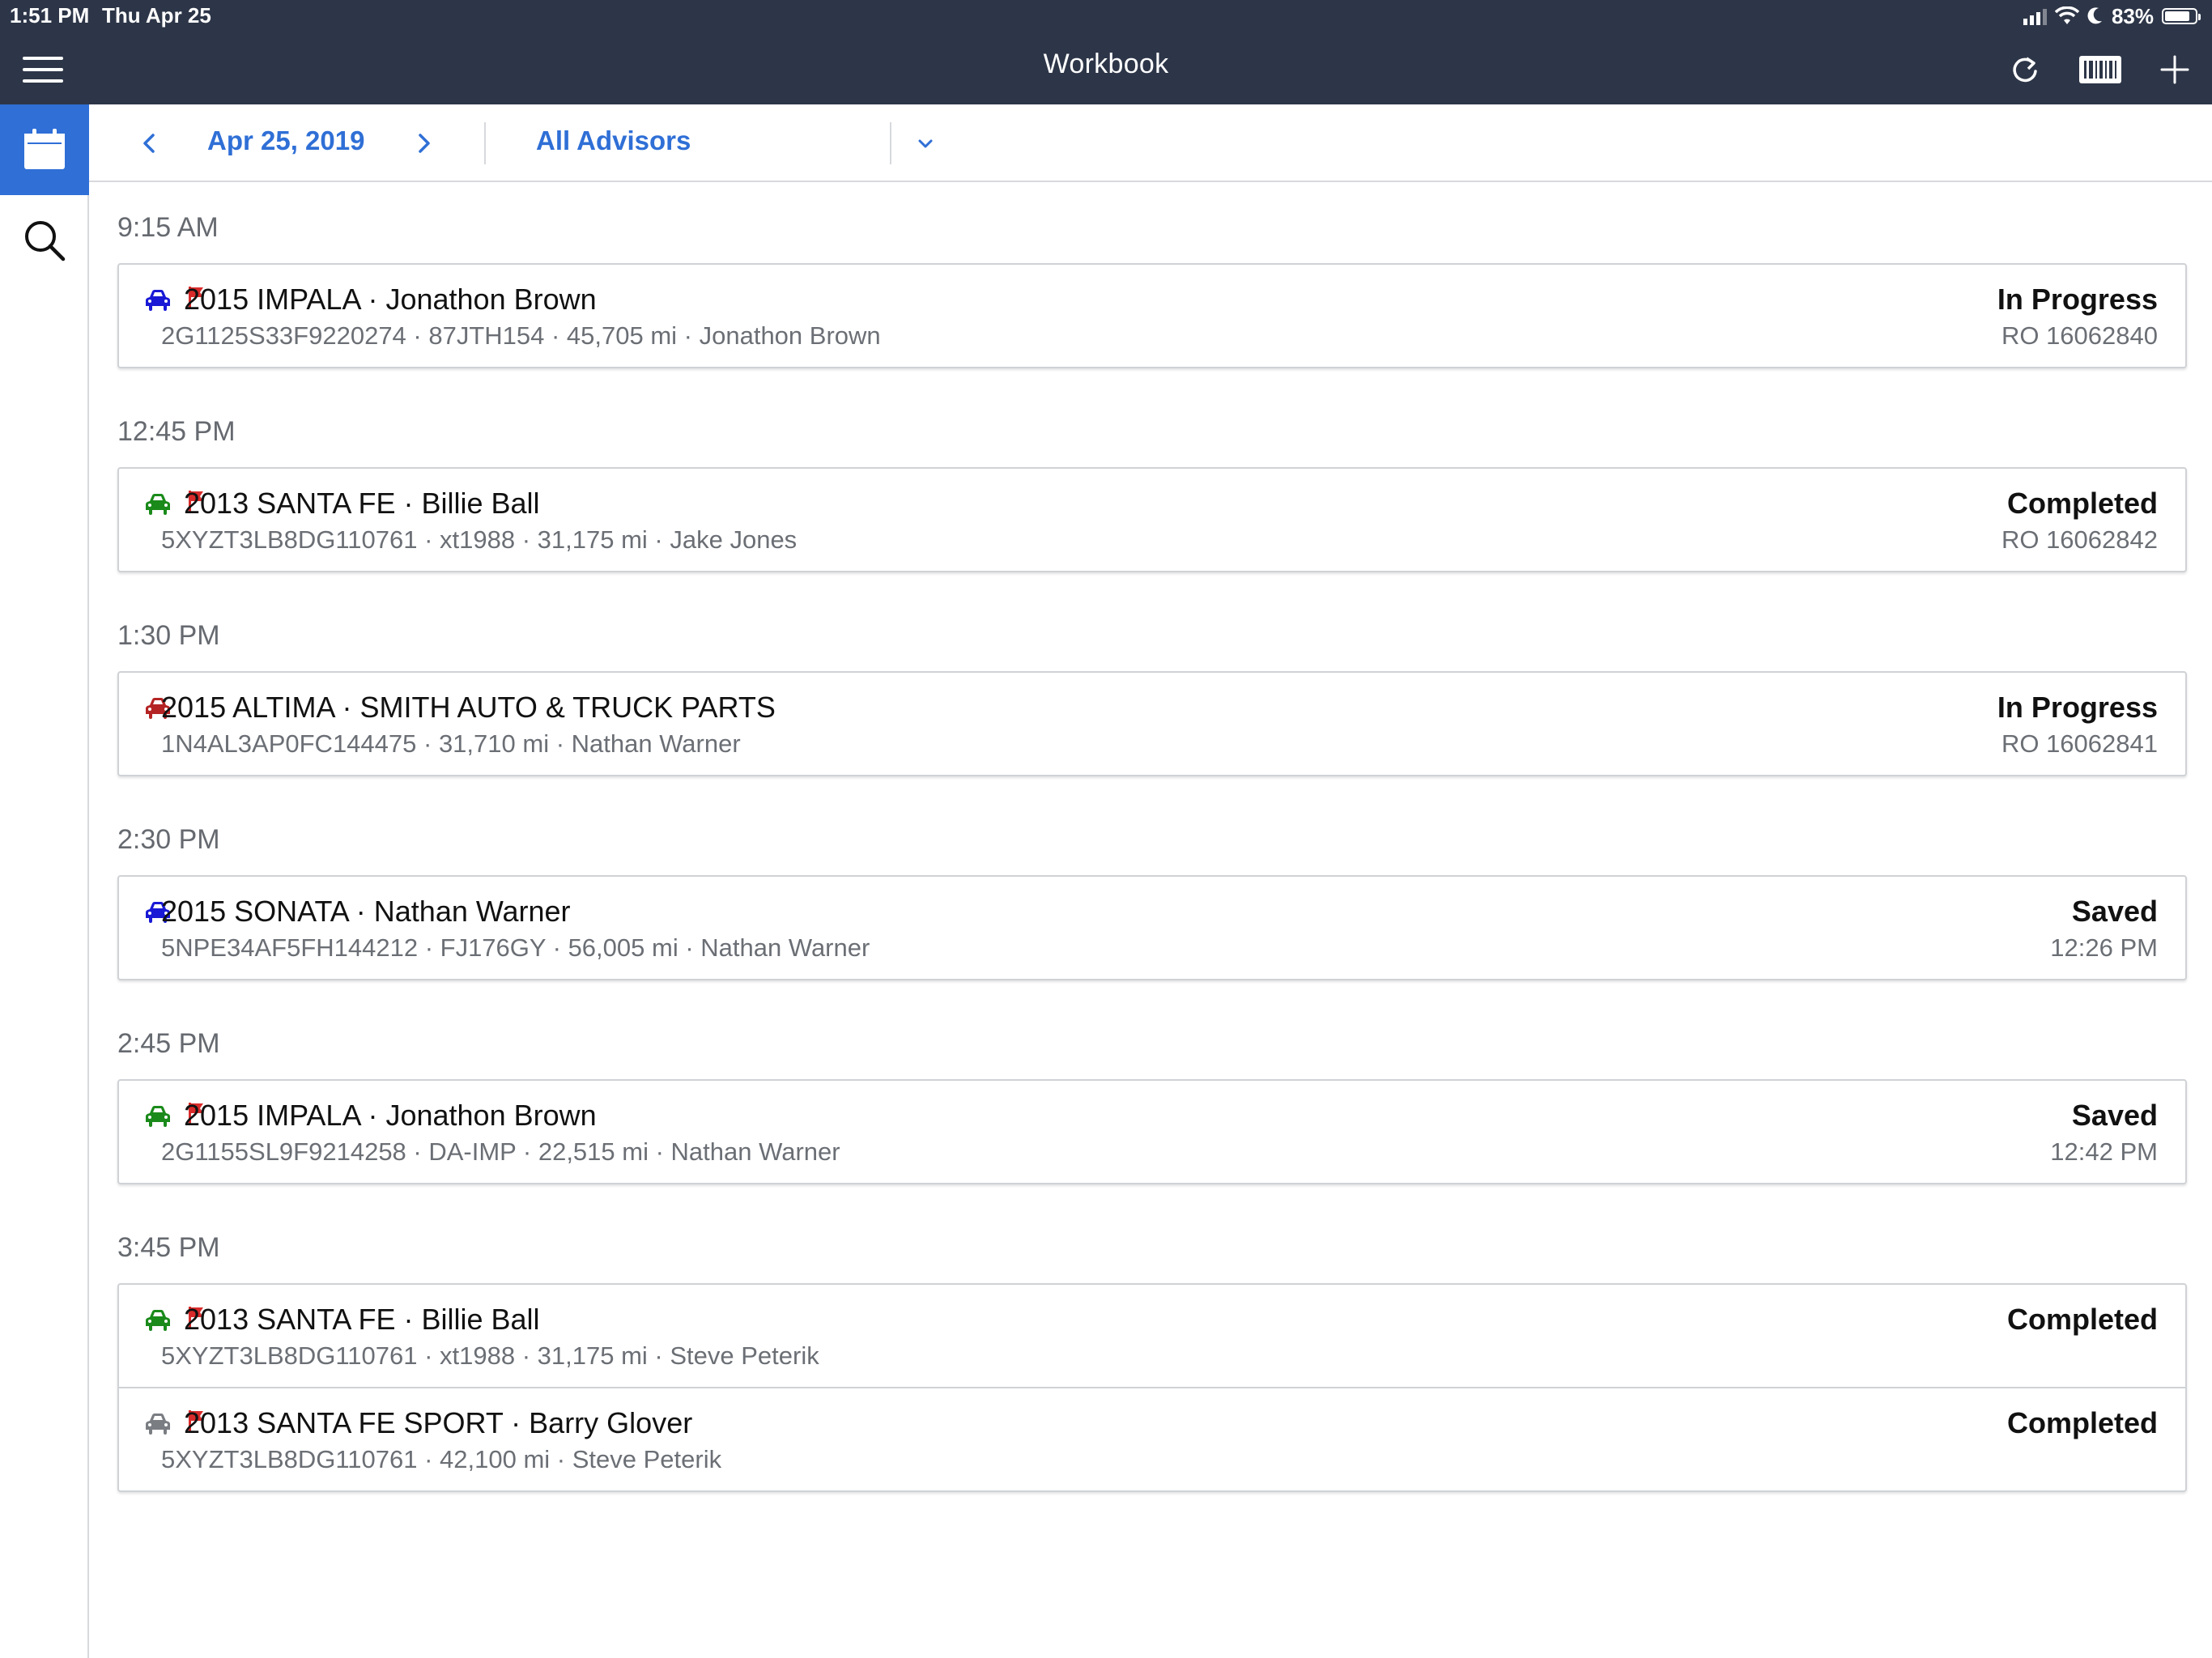 The height and width of the screenshot is (1658, 2212). I want to click on battery-level, so click(2177, 16).